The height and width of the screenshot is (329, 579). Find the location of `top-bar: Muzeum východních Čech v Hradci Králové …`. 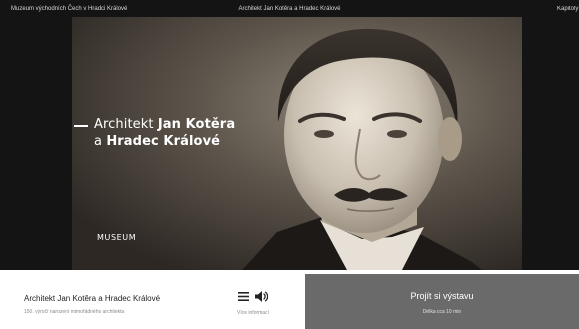

top-bar: Muzeum východních Čech v Hradci Králové … is located at coordinates (289, 8).